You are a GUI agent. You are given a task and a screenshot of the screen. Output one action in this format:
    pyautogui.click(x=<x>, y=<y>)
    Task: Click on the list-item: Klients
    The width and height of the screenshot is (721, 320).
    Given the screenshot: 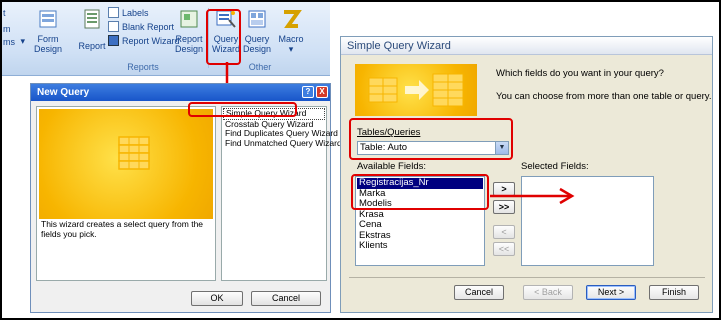 What is the action you would take?
    pyautogui.click(x=420, y=246)
    